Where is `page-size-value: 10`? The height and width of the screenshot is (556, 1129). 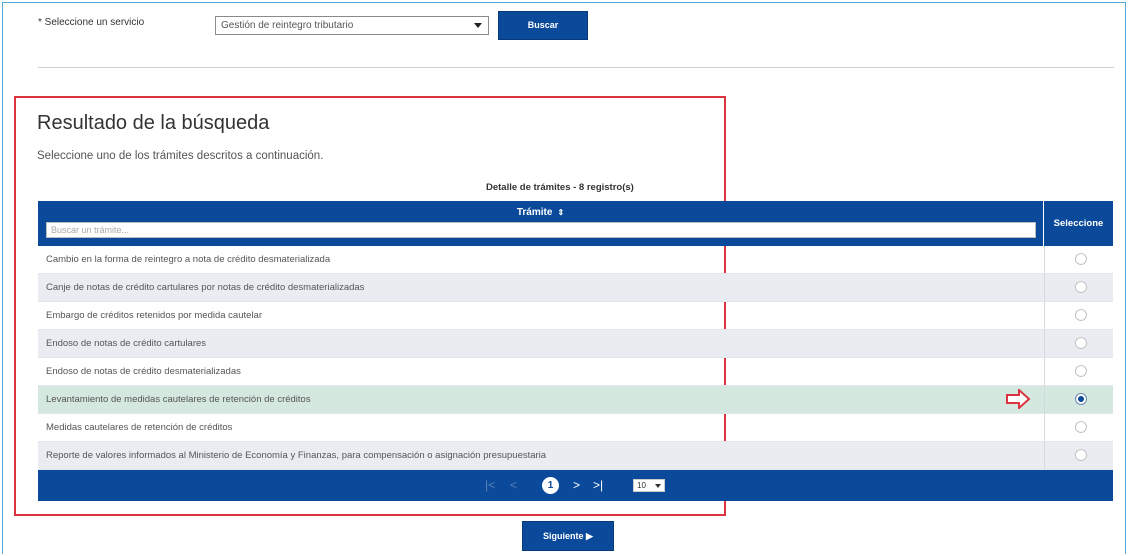 page-size-value: 10 is located at coordinates (641, 485).